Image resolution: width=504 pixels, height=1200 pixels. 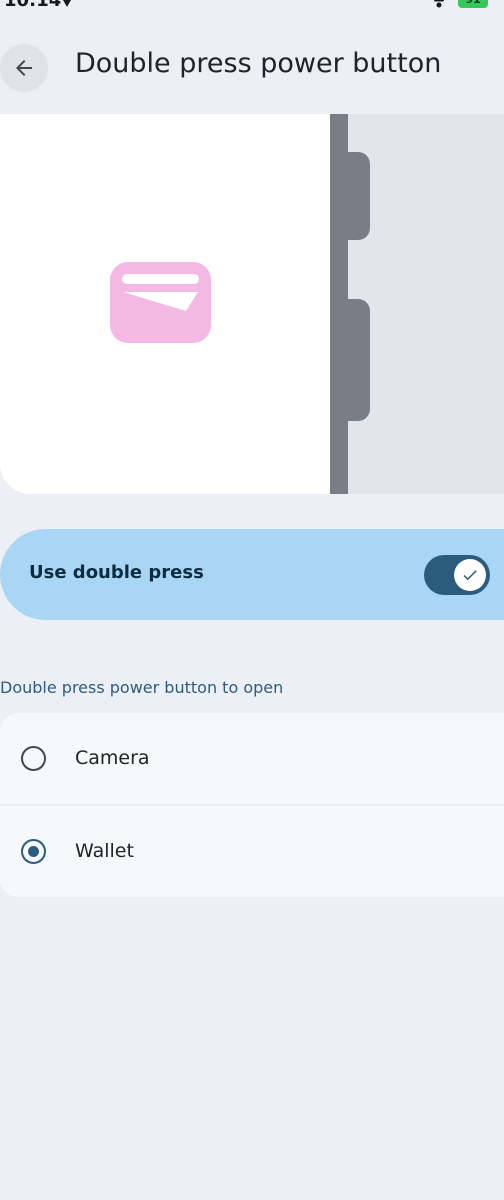 I want to click on back-button, so click(x=24, y=68).